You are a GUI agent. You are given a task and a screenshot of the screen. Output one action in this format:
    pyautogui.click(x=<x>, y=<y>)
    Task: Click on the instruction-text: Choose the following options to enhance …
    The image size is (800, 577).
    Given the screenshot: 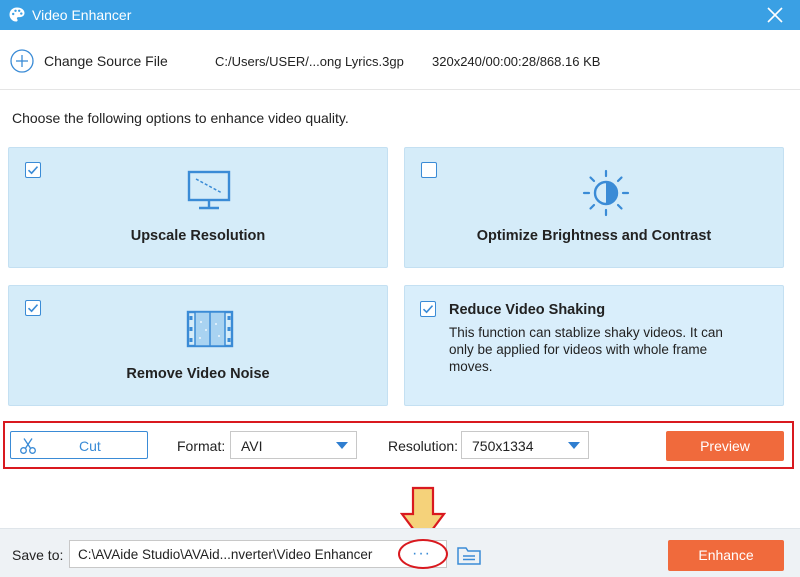 What is the action you would take?
    pyautogui.click(x=180, y=118)
    